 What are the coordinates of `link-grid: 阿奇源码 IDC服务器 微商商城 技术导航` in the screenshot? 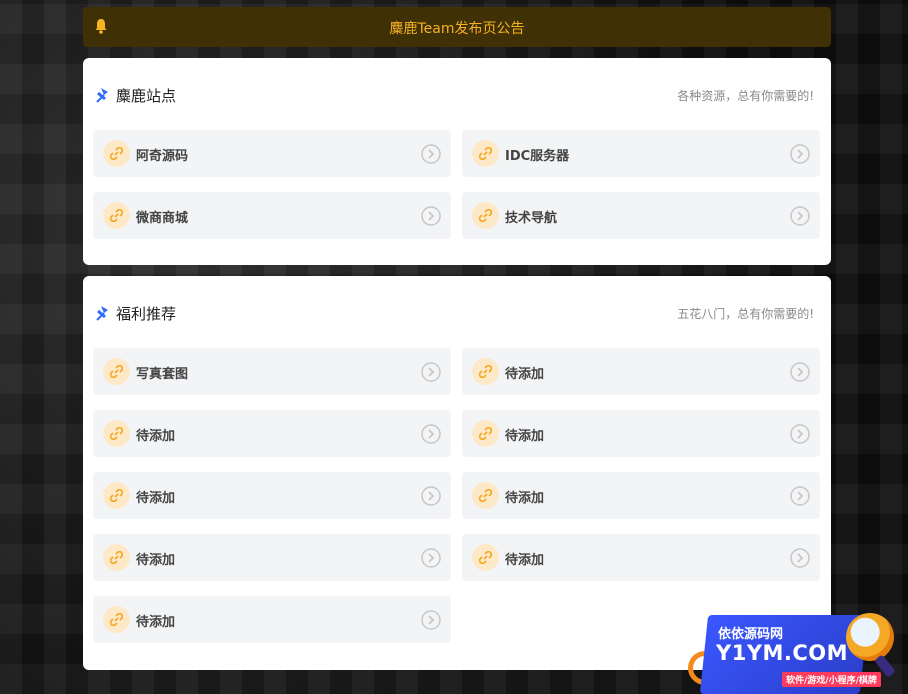 It's located at (457, 184).